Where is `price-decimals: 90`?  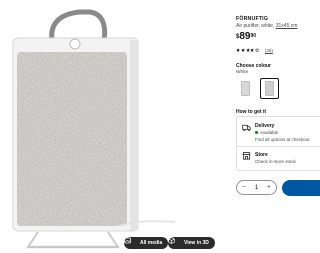 price-decimals: 90 is located at coordinates (253, 36).